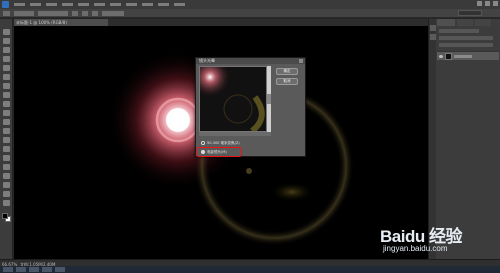 The height and width of the screenshot is (273, 500). Describe the element at coordinates (235, 134) in the screenshot. I see `brightness-slider` at that location.